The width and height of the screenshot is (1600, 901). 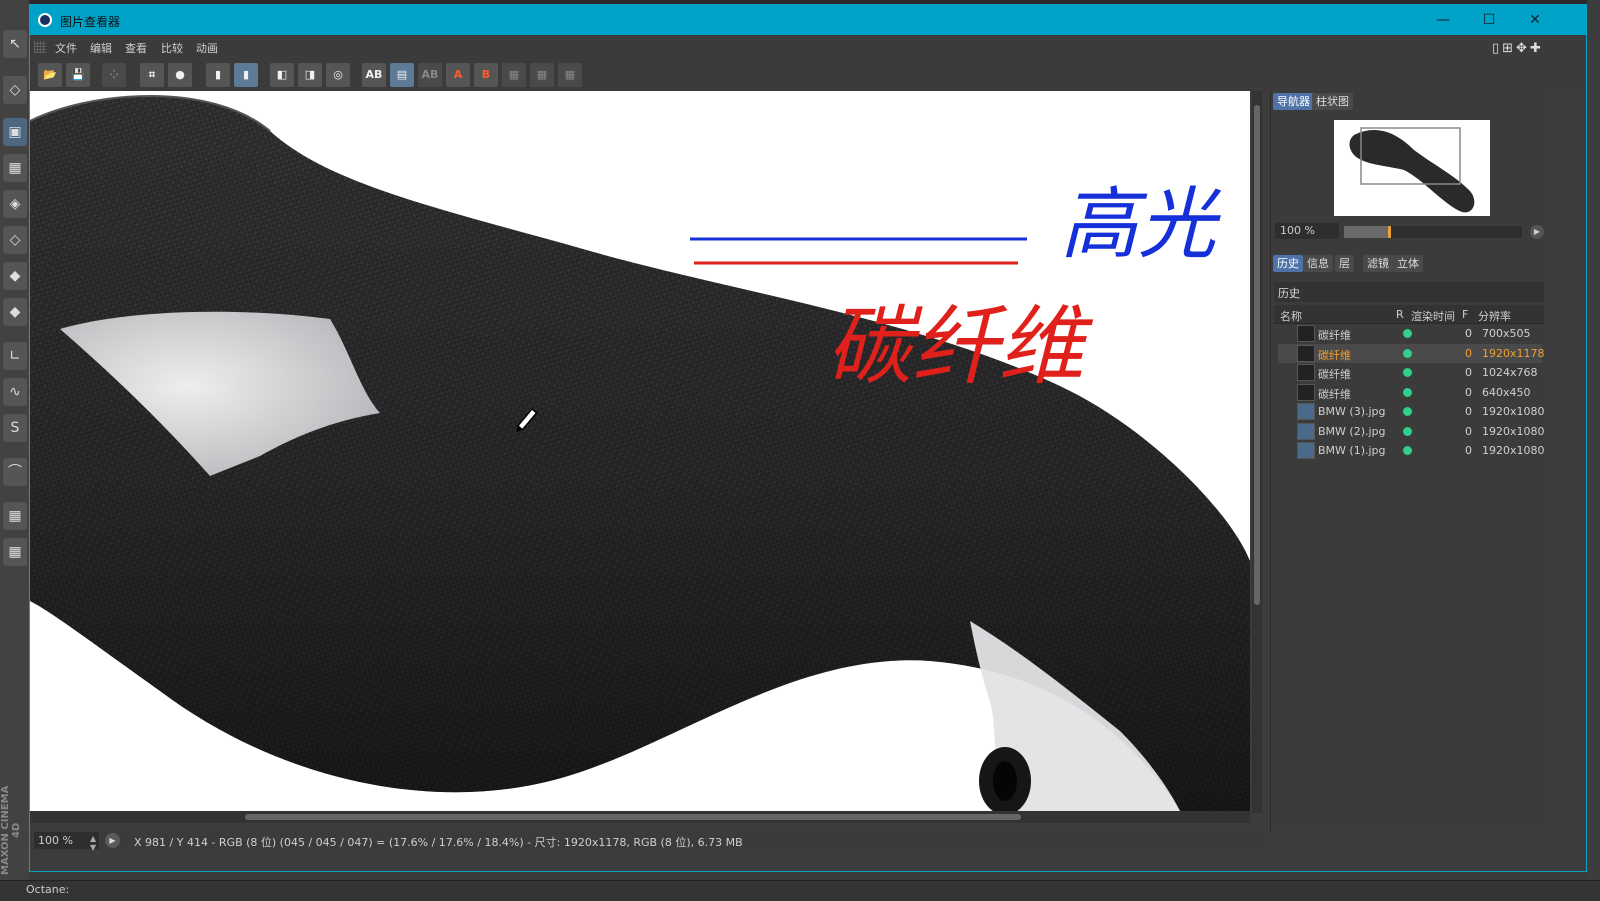 I want to click on polygon-mode-icon: ◈, so click(x=15, y=204).